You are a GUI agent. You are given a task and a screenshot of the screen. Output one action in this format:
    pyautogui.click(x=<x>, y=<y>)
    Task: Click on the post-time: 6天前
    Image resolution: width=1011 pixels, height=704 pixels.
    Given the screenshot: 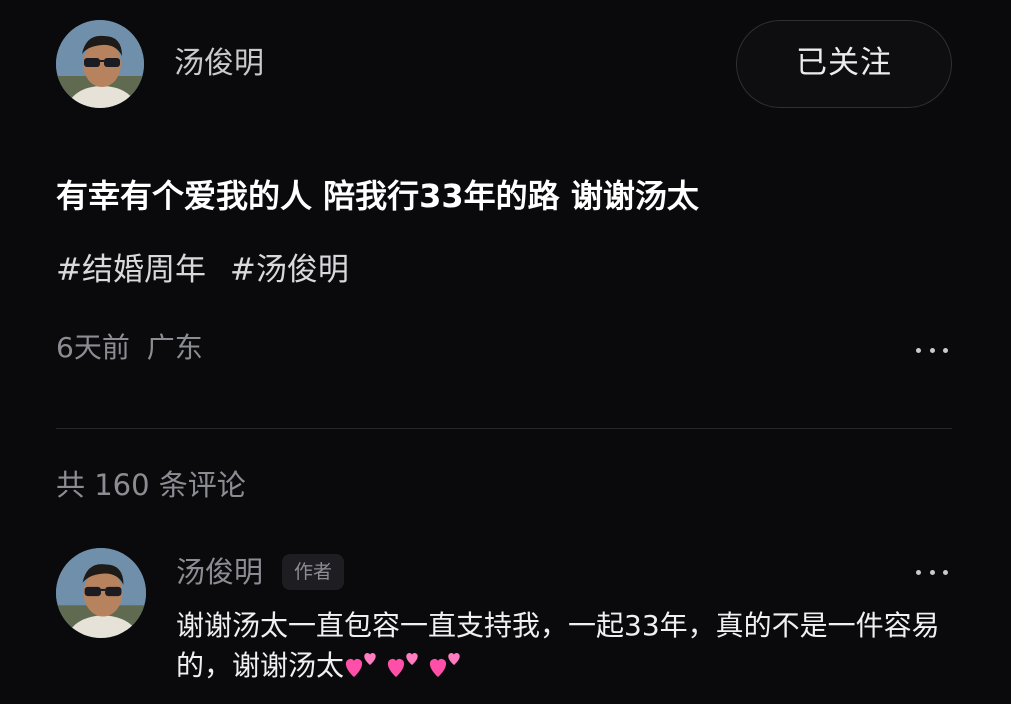 What is the action you would take?
    pyautogui.click(x=93, y=347)
    